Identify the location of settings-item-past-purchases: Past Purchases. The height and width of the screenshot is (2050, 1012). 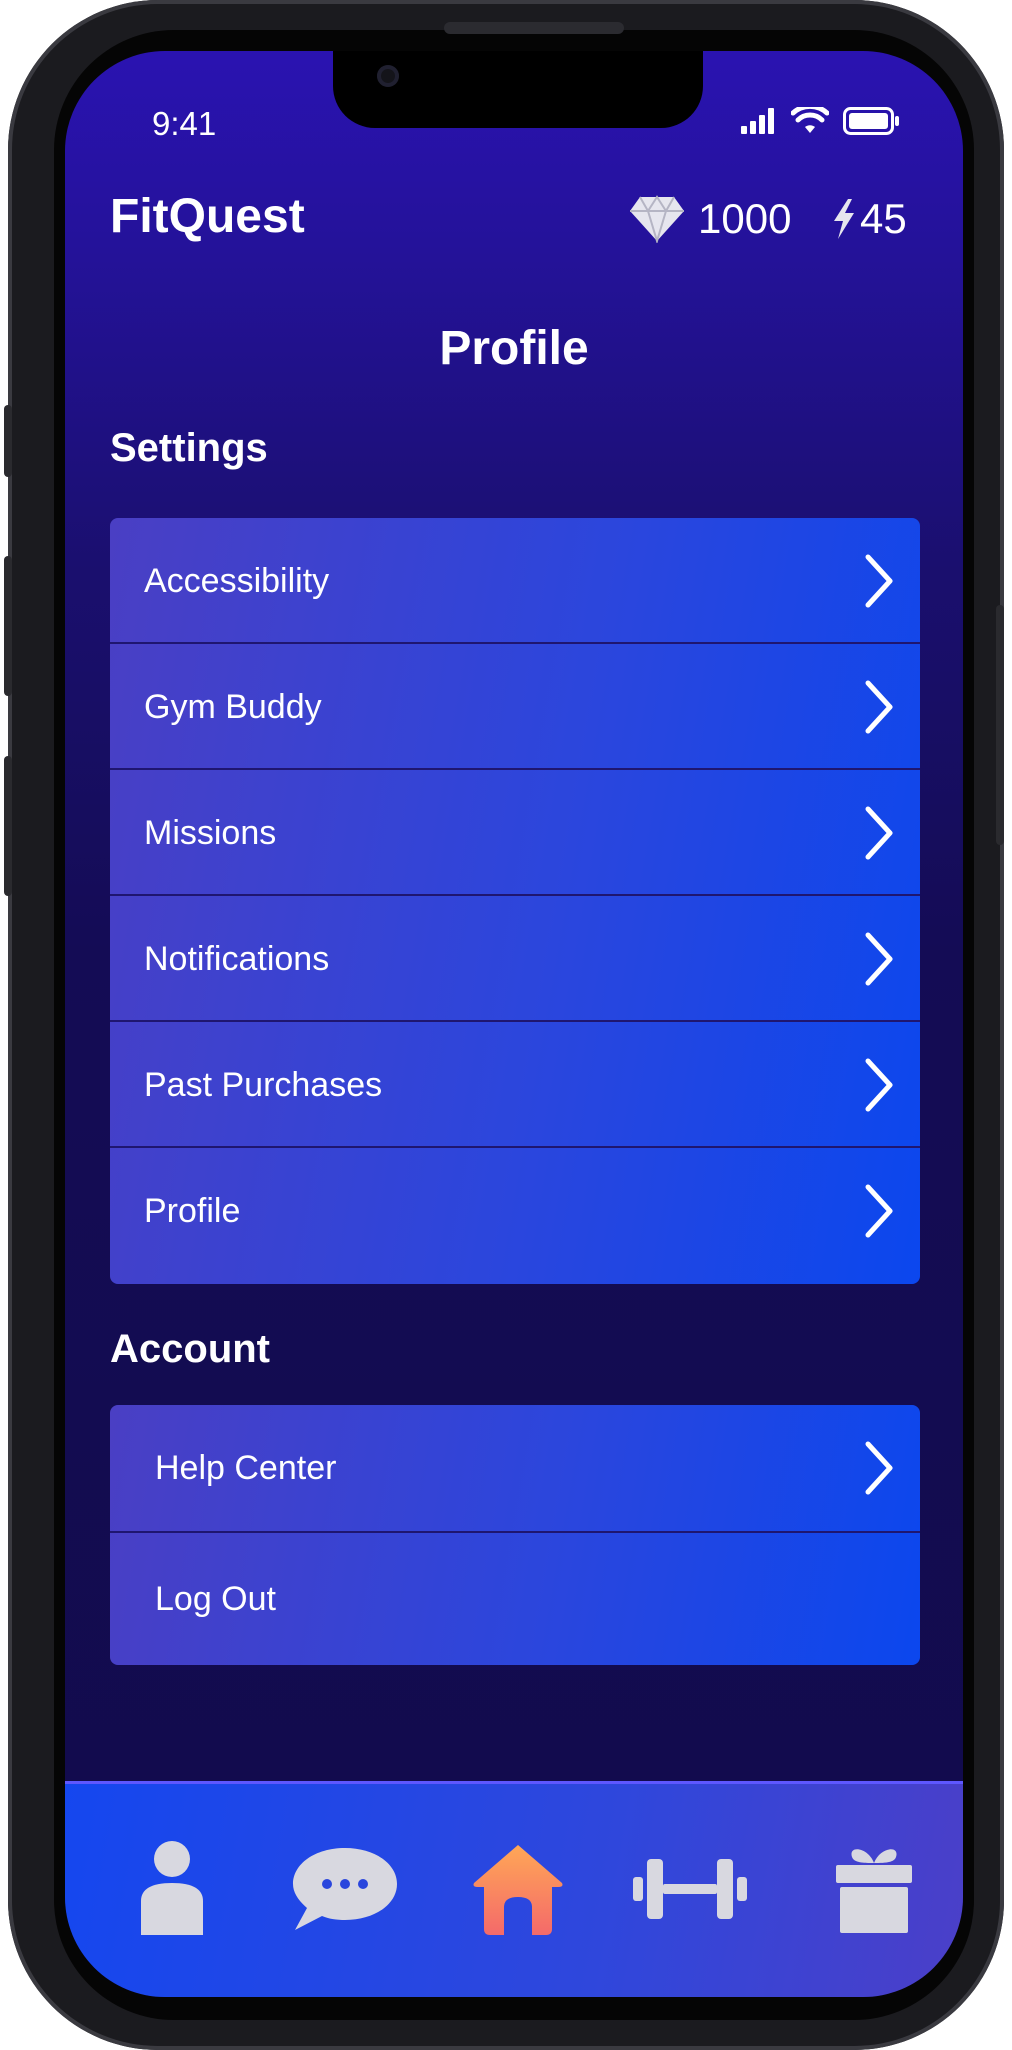
(515, 1085).